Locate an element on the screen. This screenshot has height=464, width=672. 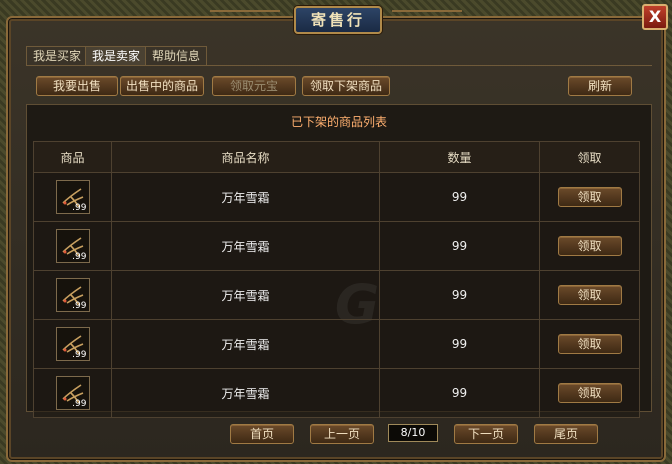
header-action: 领取 is located at coordinates (589, 157).